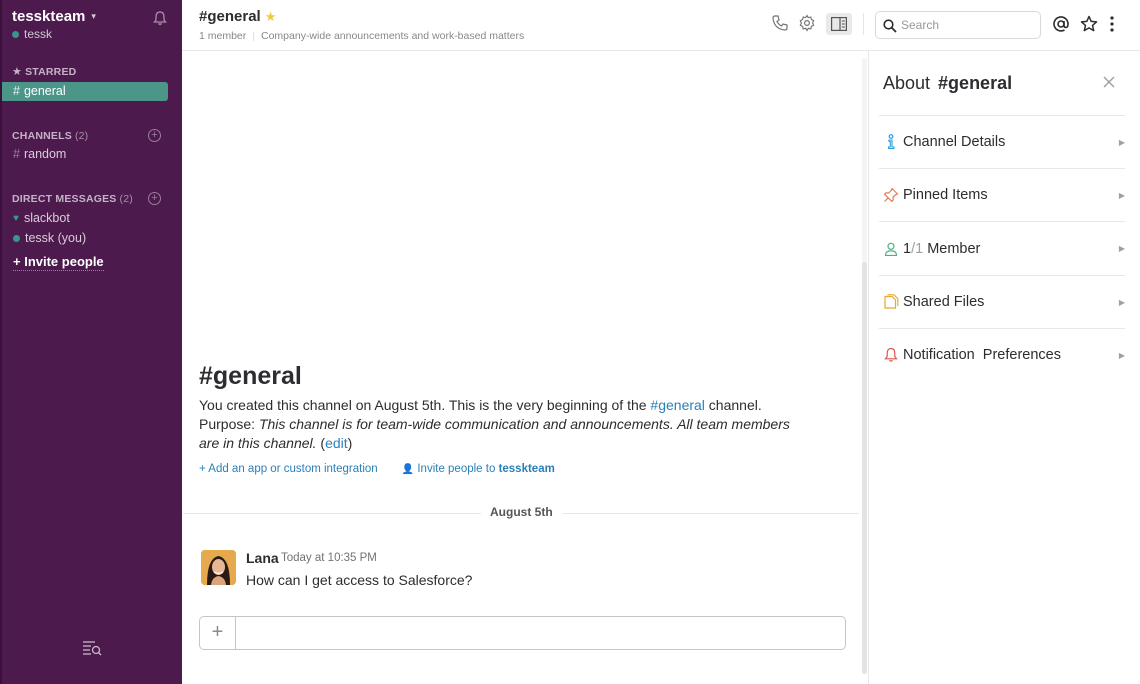  Describe the element at coordinates (72, 199) in the screenshot. I see `dm-section-label: DIRECT MESSAGES (2)` at that location.